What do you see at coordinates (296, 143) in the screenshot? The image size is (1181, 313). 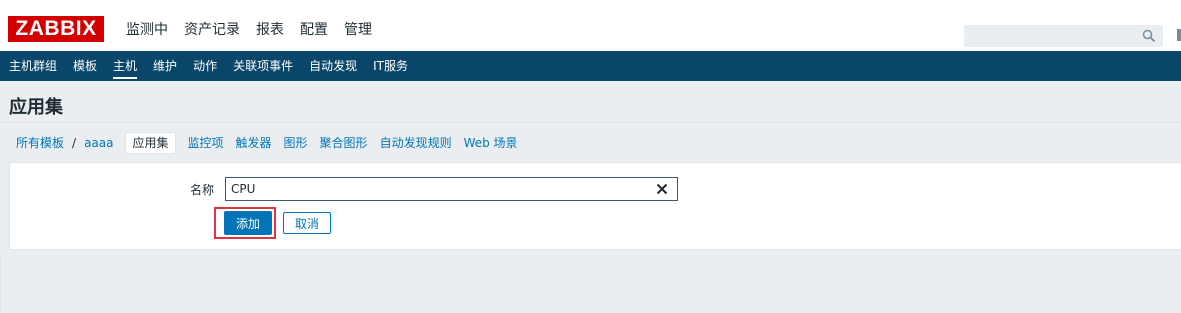 I see `tab-graphs: 图形` at bounding box center [296, 143].